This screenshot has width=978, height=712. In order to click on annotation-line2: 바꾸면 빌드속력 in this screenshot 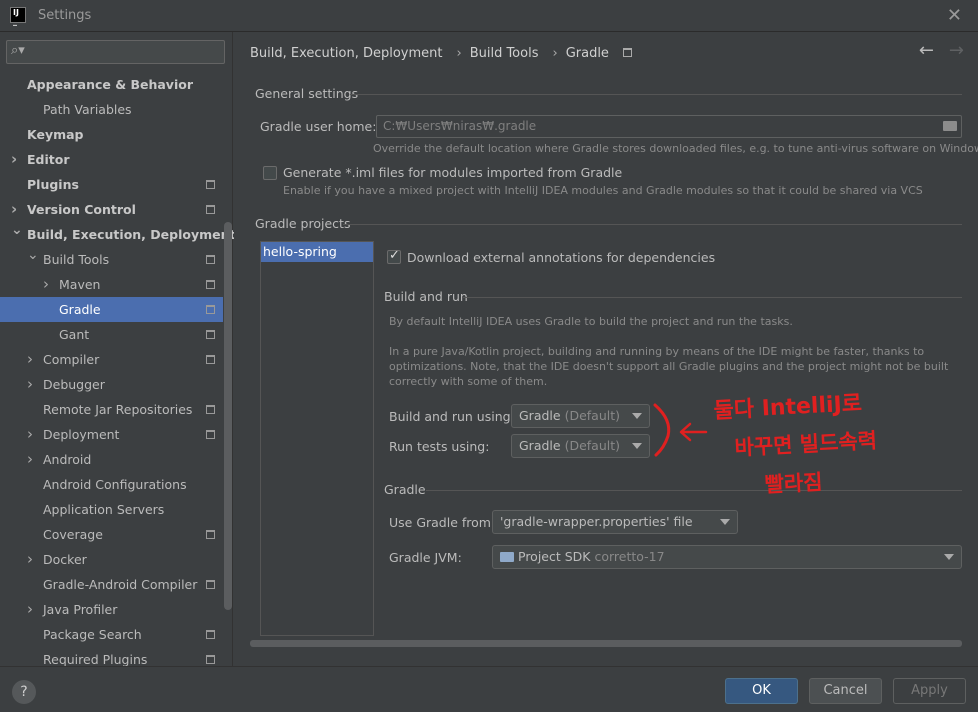, I will do `click(806, 444)`.